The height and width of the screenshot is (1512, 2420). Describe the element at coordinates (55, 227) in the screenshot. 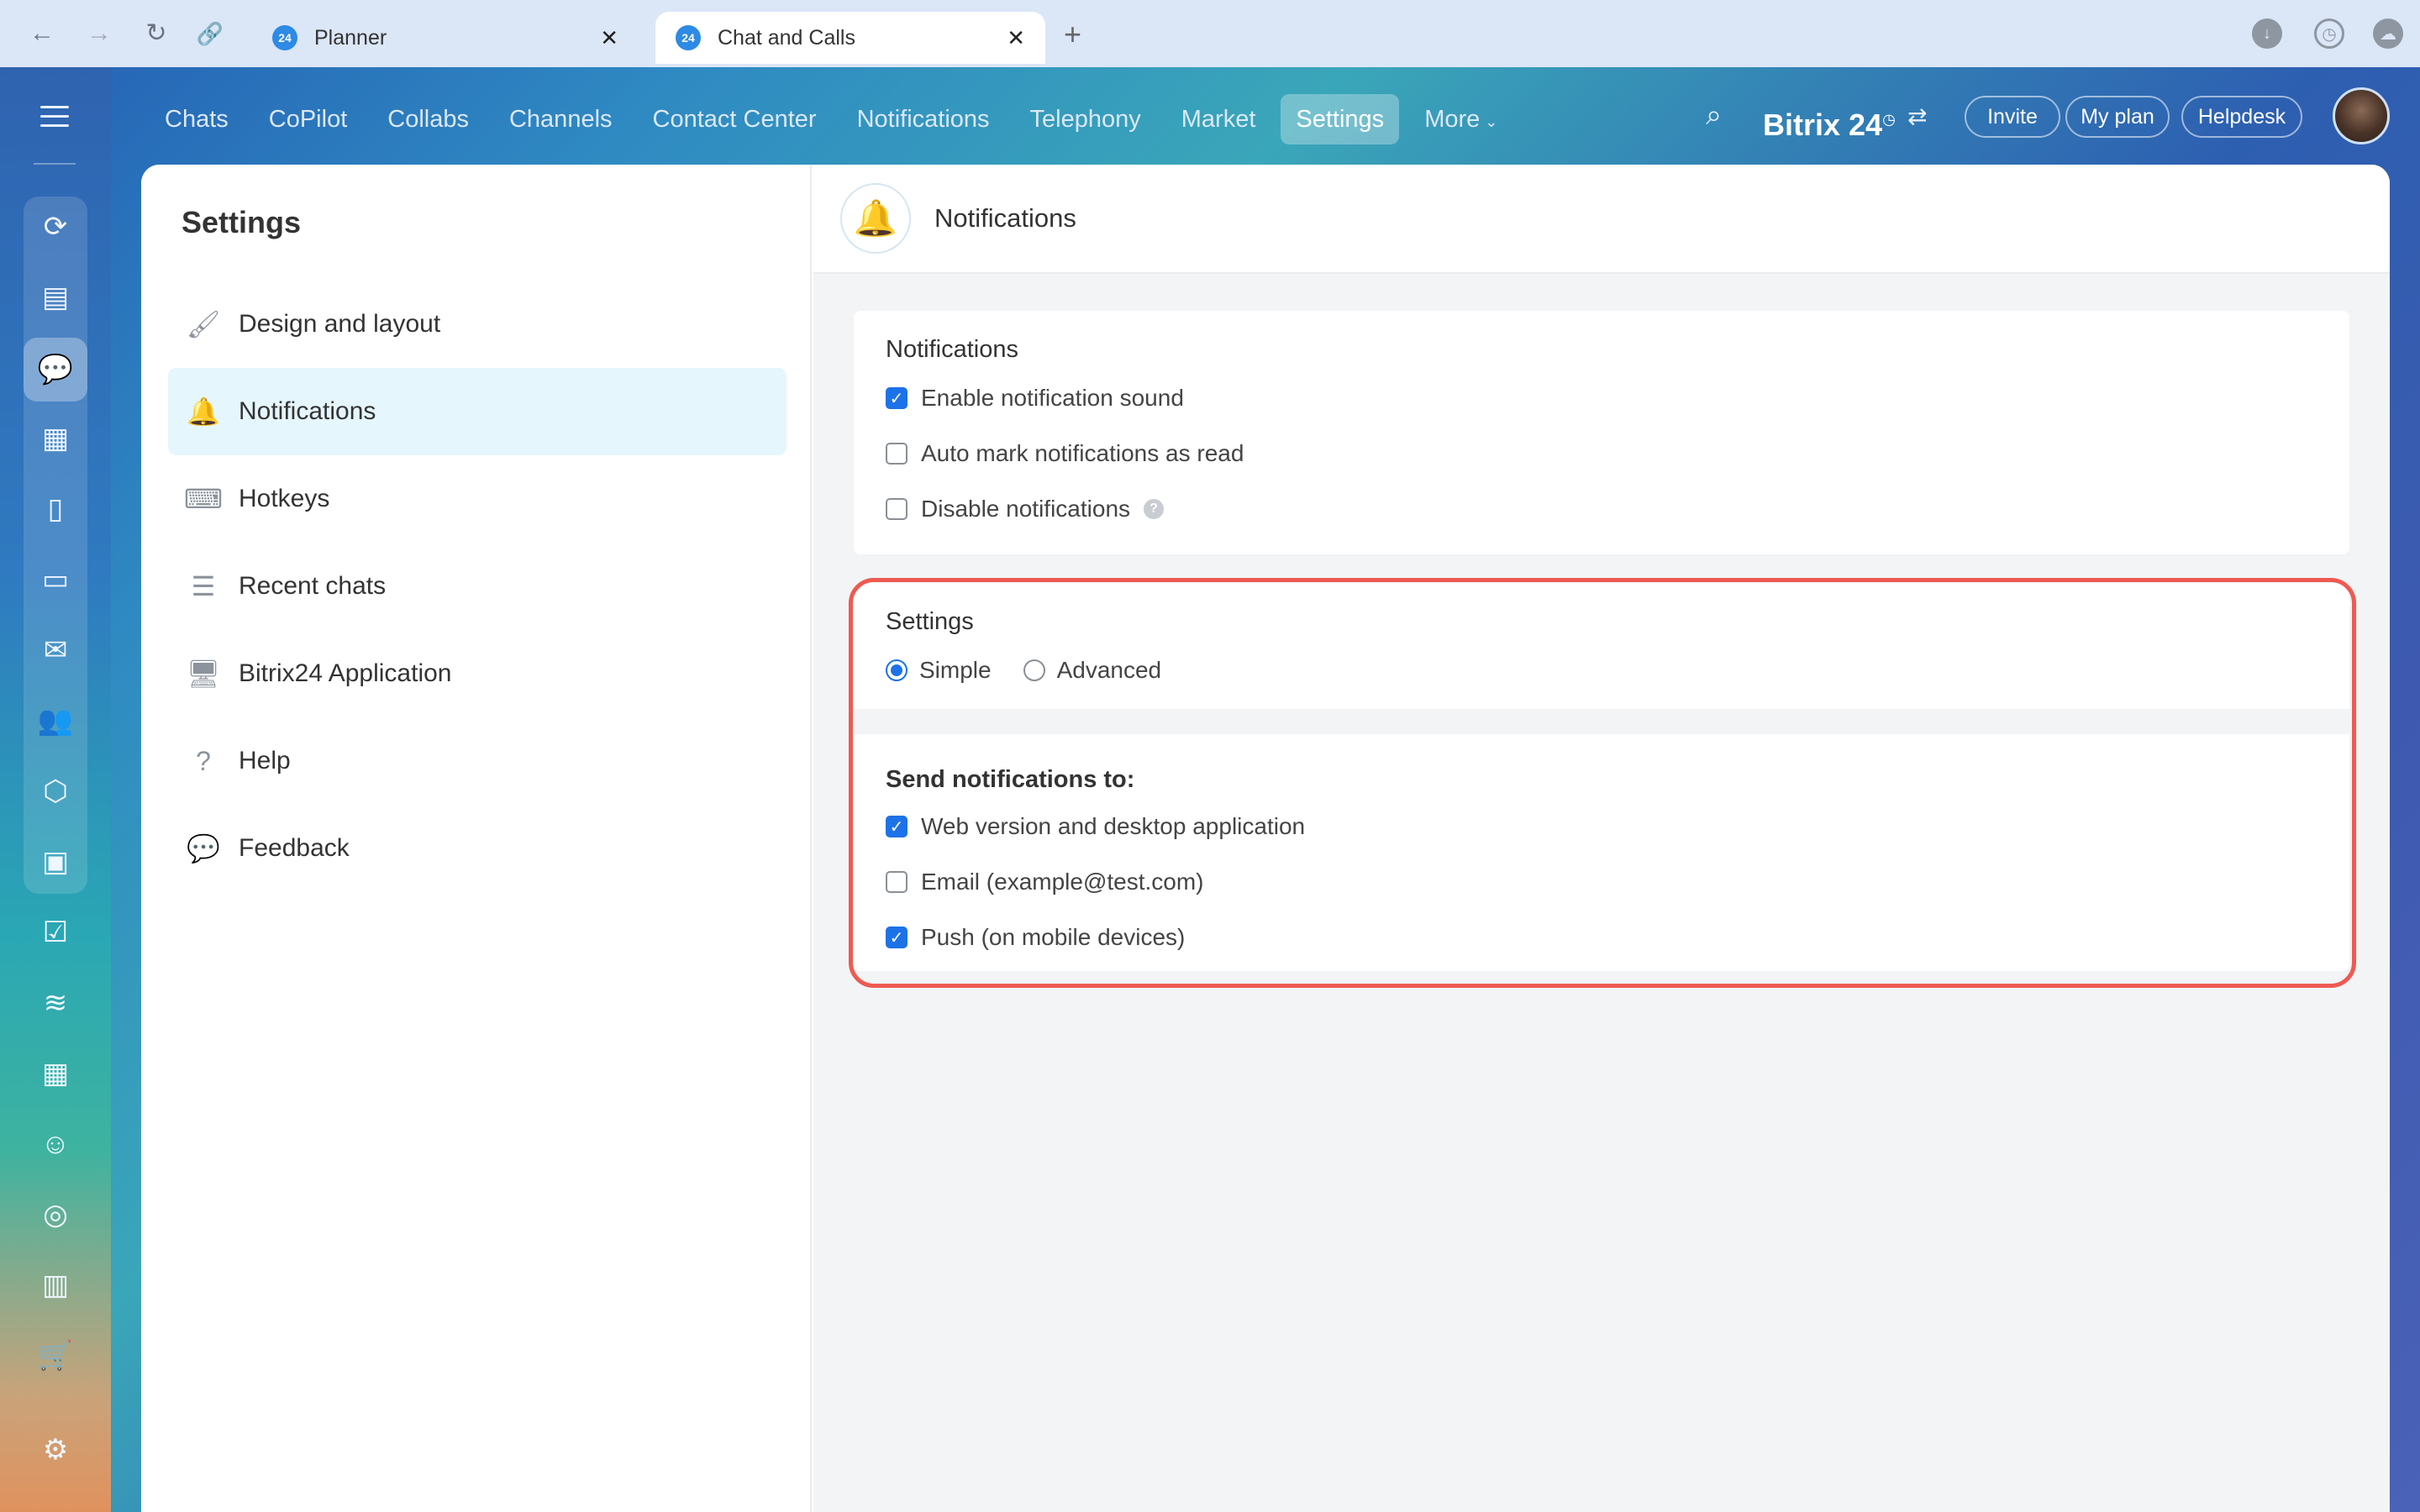

I see `feed-icon: ⟳` at that location.